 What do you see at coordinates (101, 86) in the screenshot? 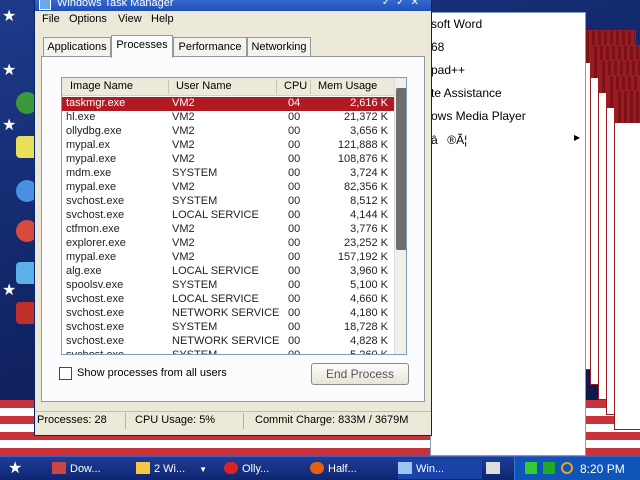
I see `column-image-name: Image Name` at bounding box center [101, 86].